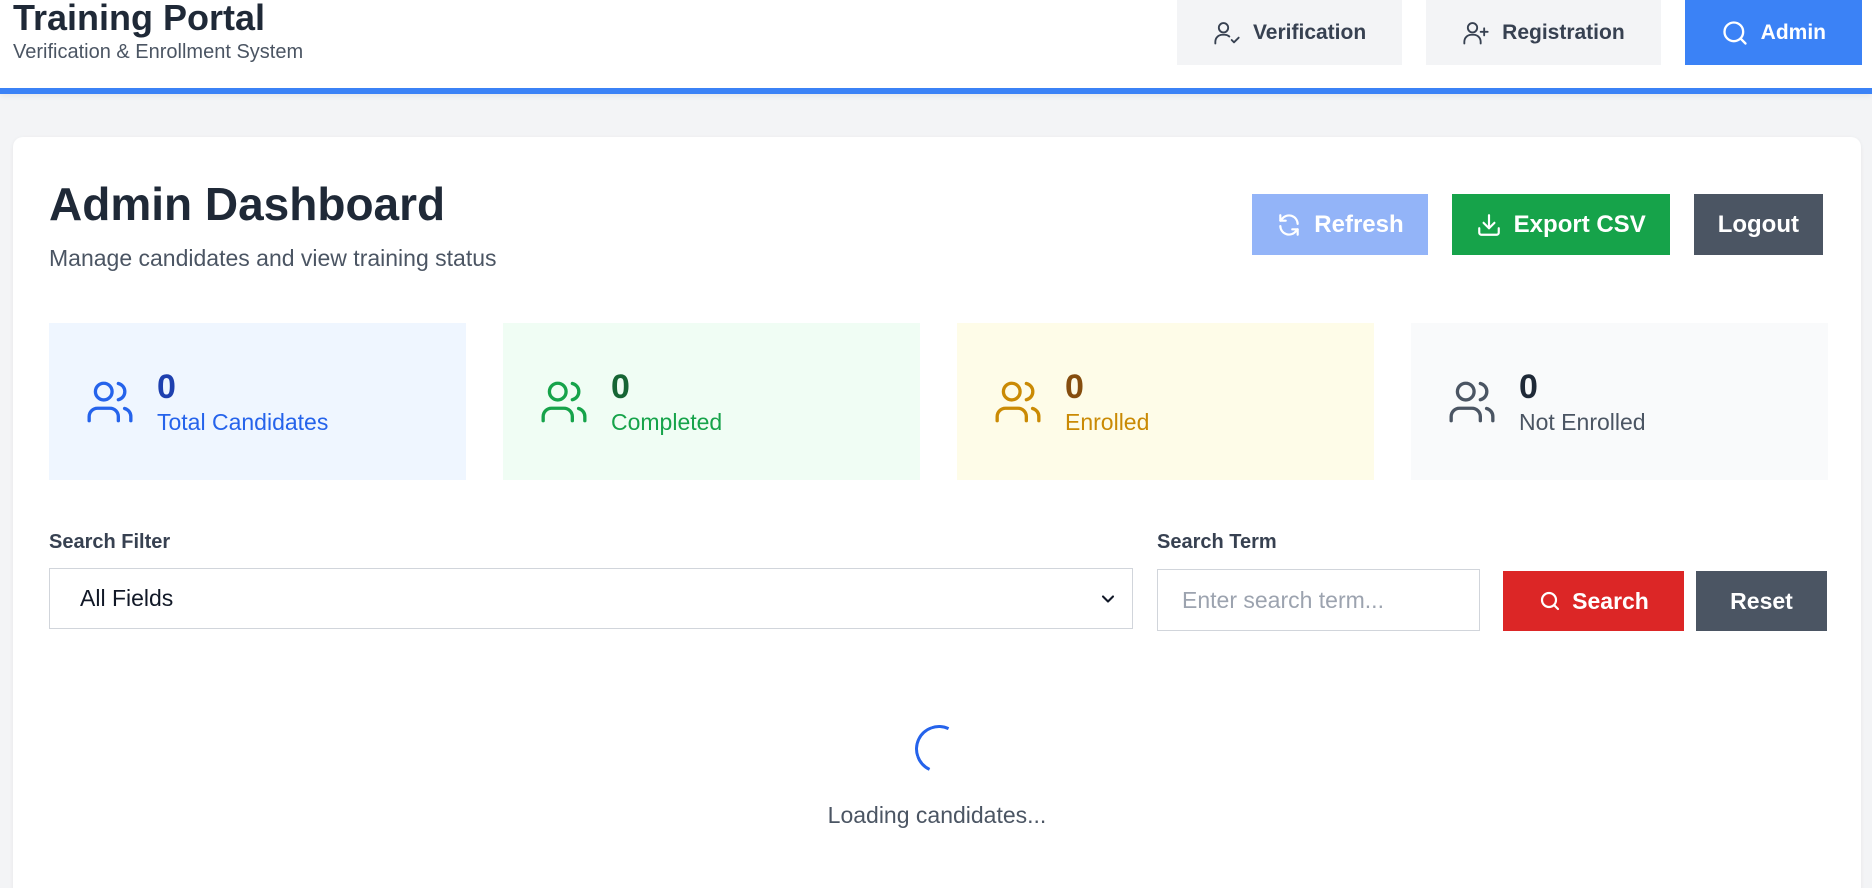 Image resolution: width=1872 pixels, height=888 pixels. I want to click on stat-total-candidates: 0 Total Candidates, so click(257, 401).